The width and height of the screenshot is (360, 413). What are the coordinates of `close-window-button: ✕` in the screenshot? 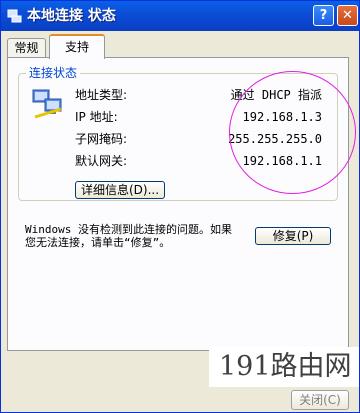 It's located at (347, 15).